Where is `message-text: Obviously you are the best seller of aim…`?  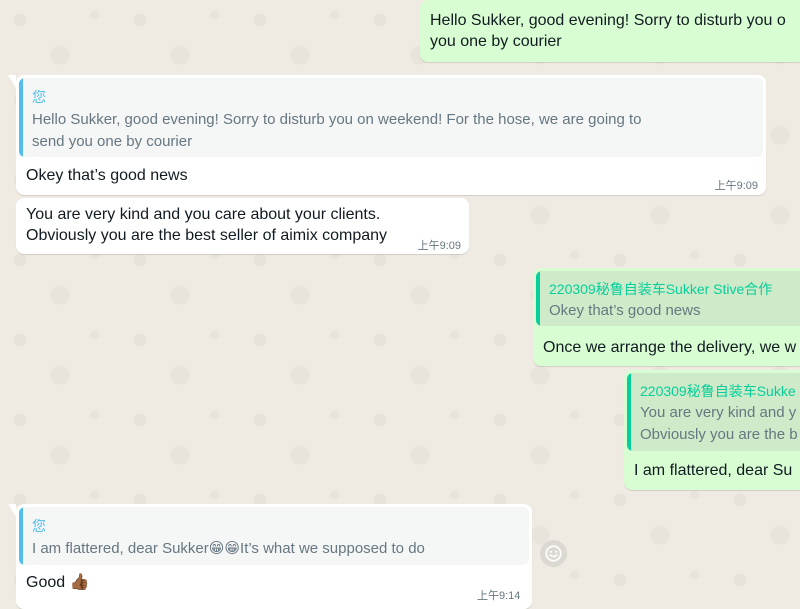 message-text: Obviously you are the best seller of aim… is located at coordinates (207, 235).